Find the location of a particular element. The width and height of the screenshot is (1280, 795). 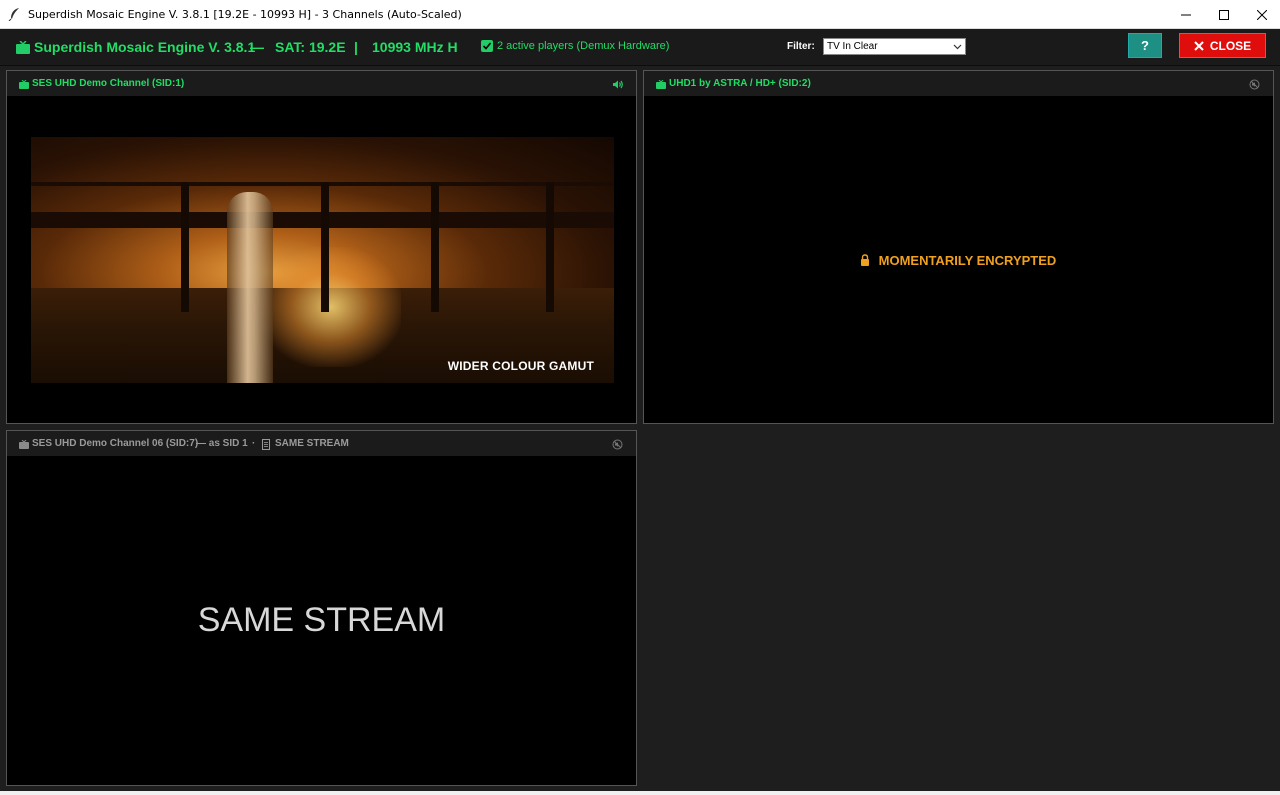

encrypted-message: MOMENTARILY ENCRYPTED is located at coordinates (958, 260).